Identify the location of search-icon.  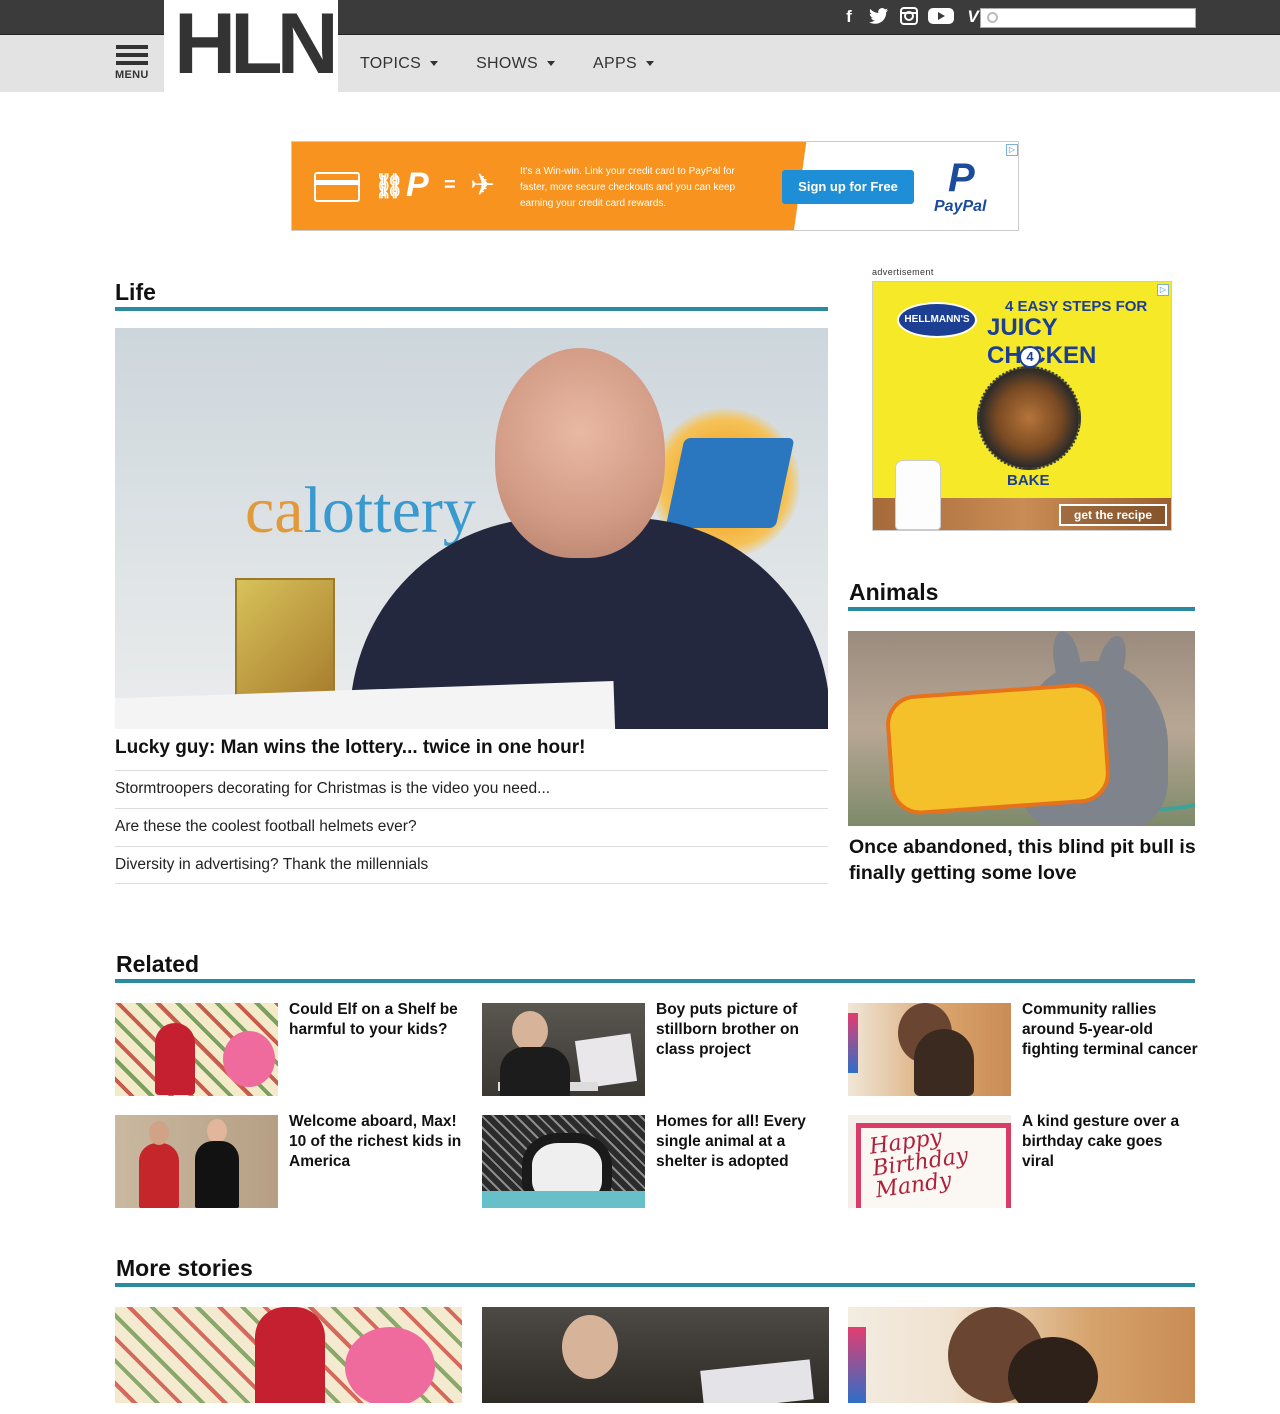
(992, 17).